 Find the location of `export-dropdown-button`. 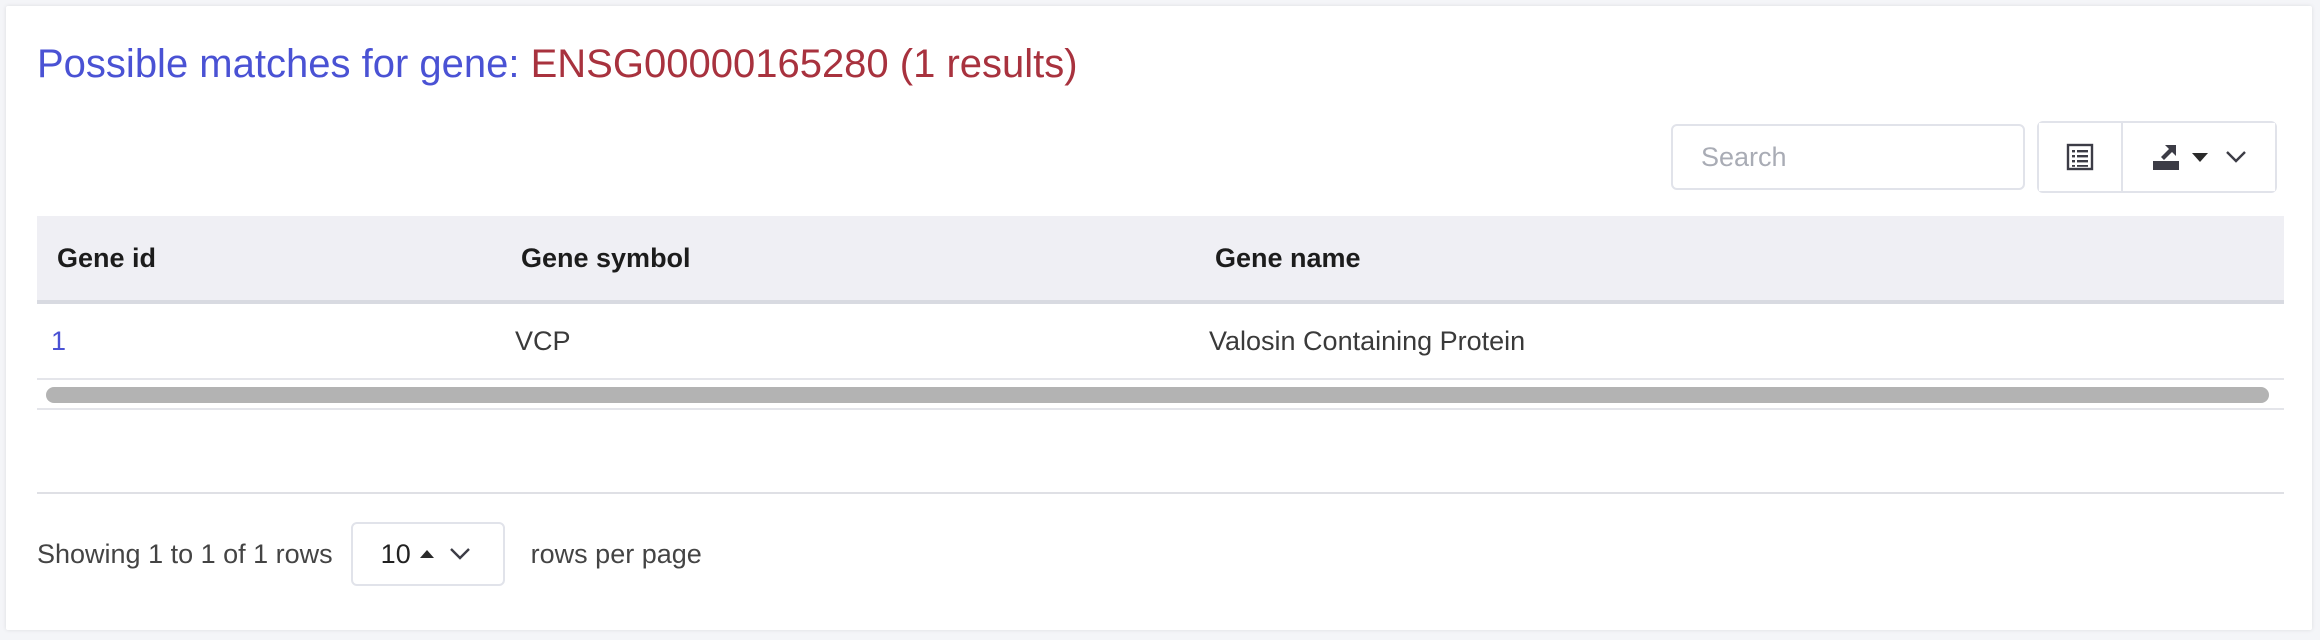

export-dropdown-button is located at coordinates (2199, 157).